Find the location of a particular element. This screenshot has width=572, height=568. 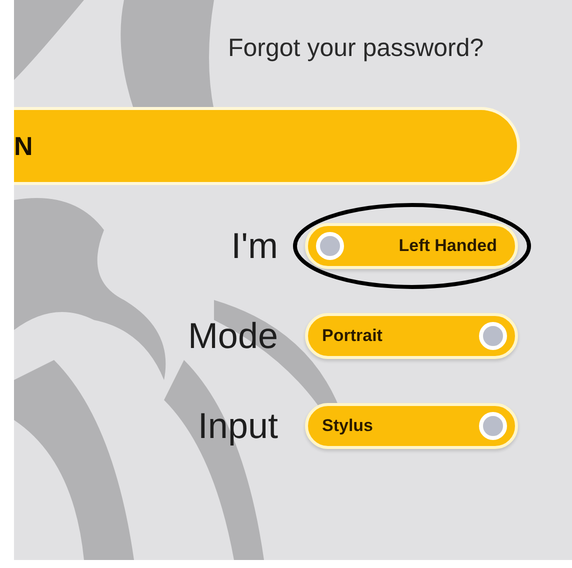

sign-in-button: N is located at coordinates (267, 146).